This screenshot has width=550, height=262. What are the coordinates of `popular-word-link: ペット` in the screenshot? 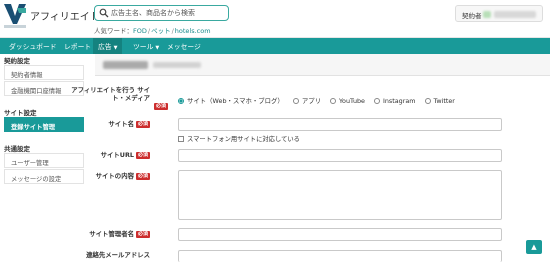 It's located at (161, 31).